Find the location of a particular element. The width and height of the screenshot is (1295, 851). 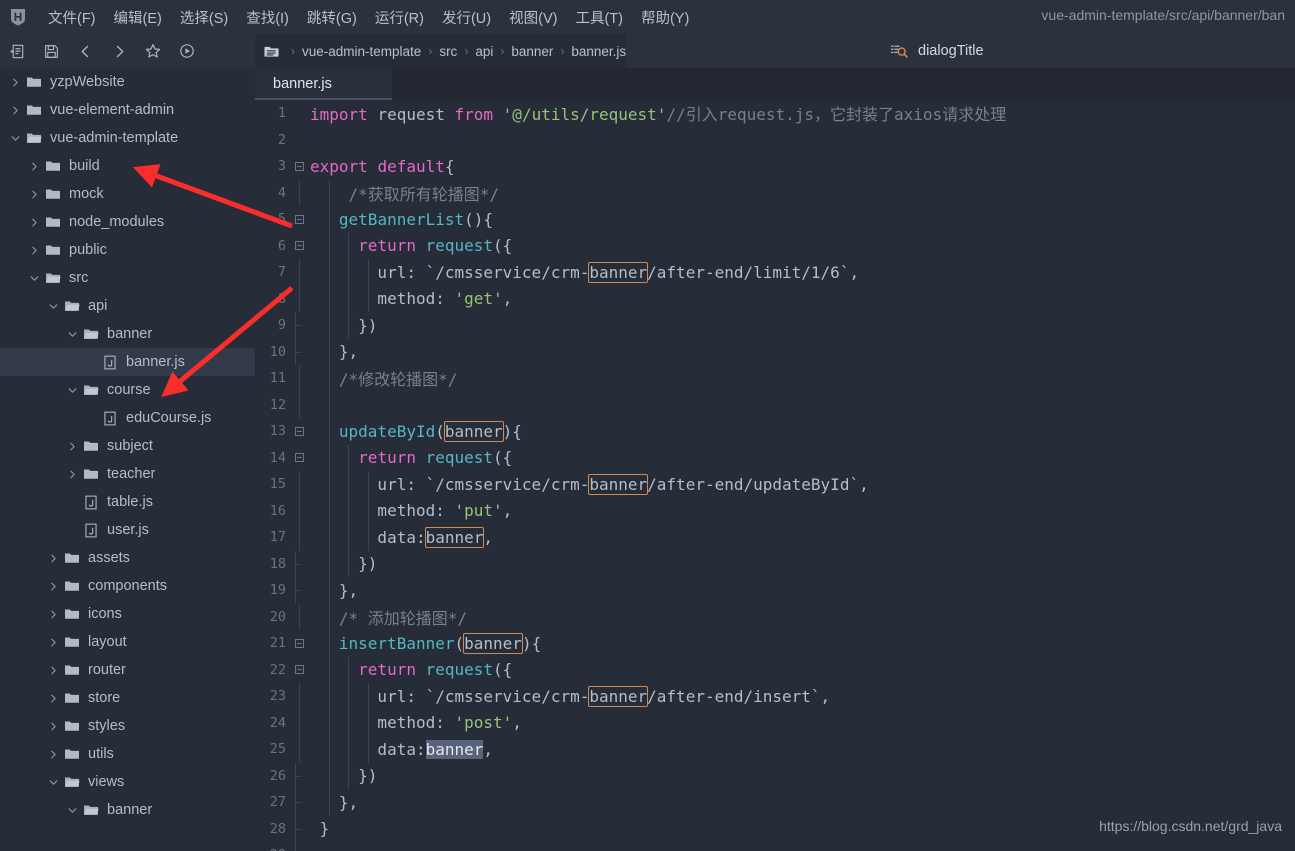

menu-item-i: 查找(I) is located at coordinates (267, 17).